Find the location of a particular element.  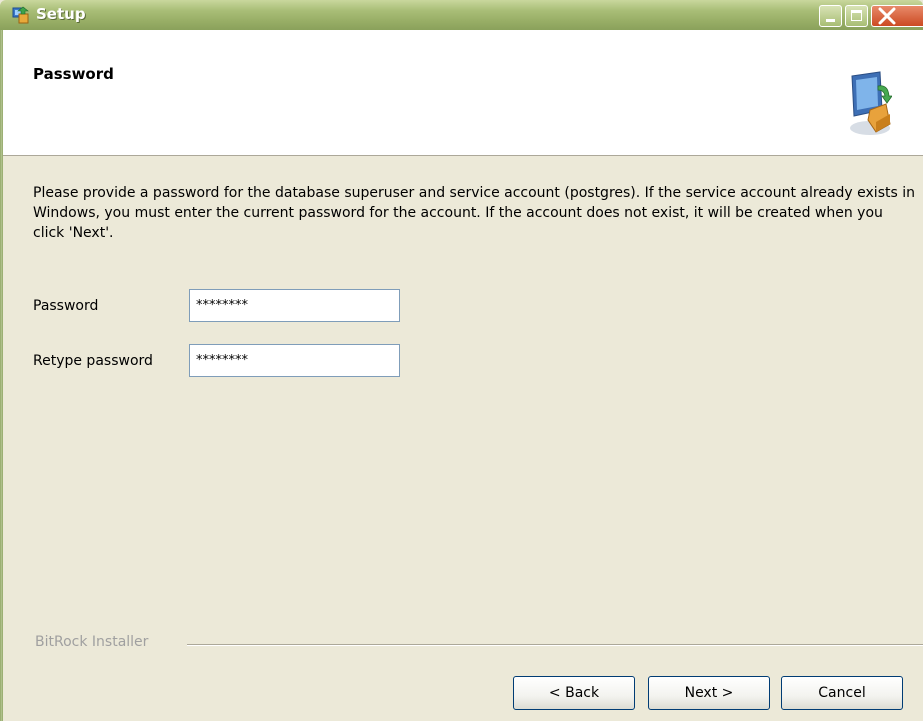

computer-package-icon is located at coordinates (871, 103).